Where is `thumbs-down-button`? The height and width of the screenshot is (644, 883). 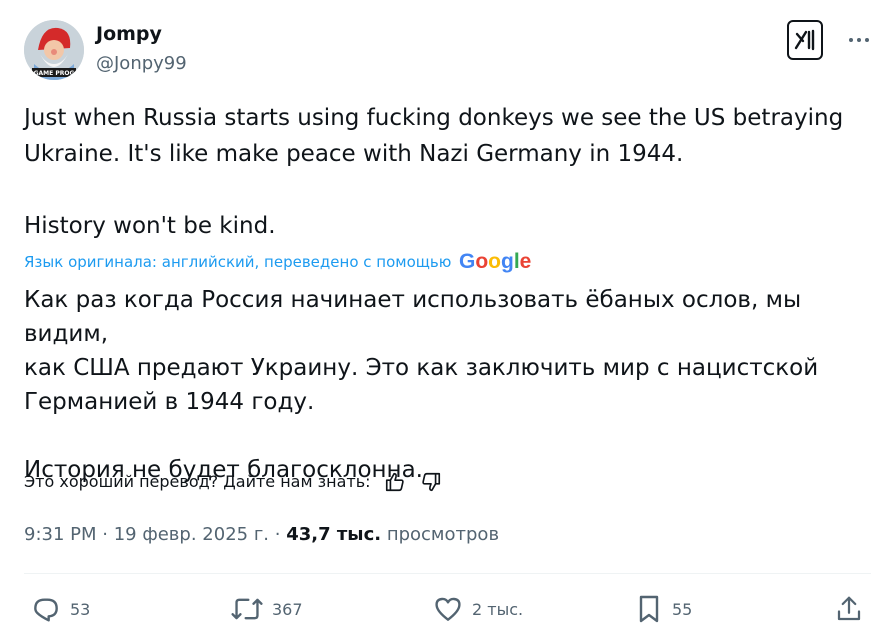
thumbs-down-button is located at coordinates (431, 482).